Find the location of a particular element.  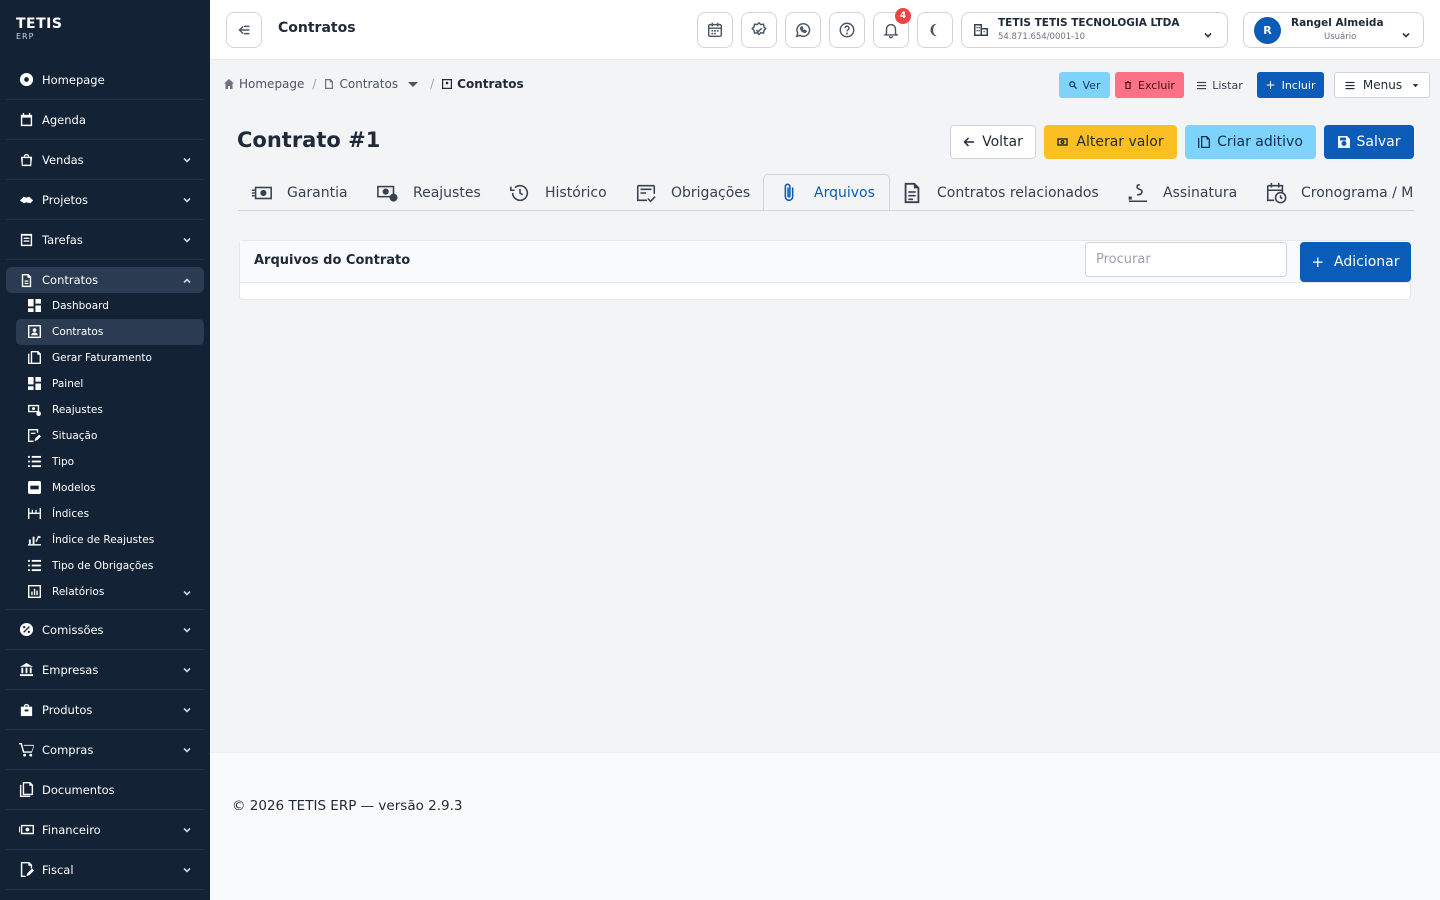

sidebar-item-fiscal: Fiscal is located at coordinates (105, 870).